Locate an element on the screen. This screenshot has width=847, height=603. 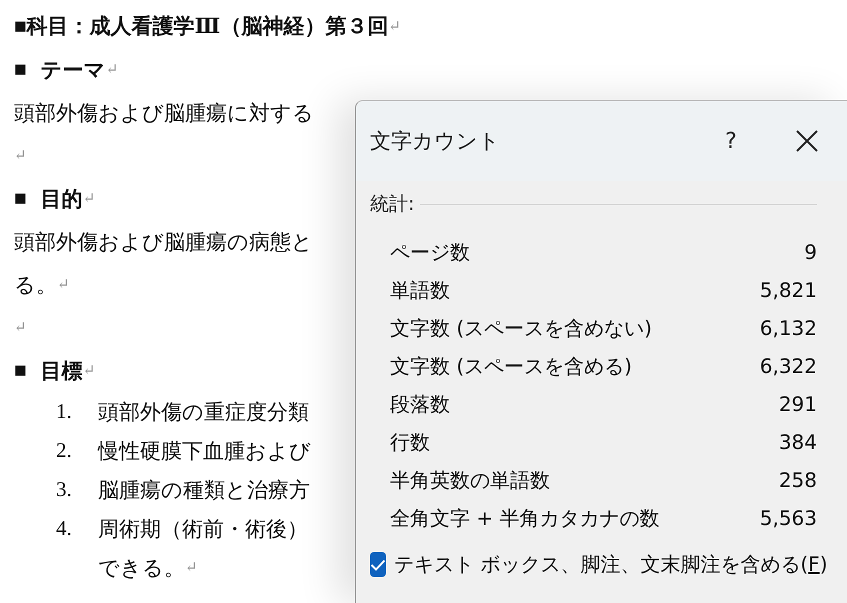
stat-value: 384 is located at coordinates (797, 442).